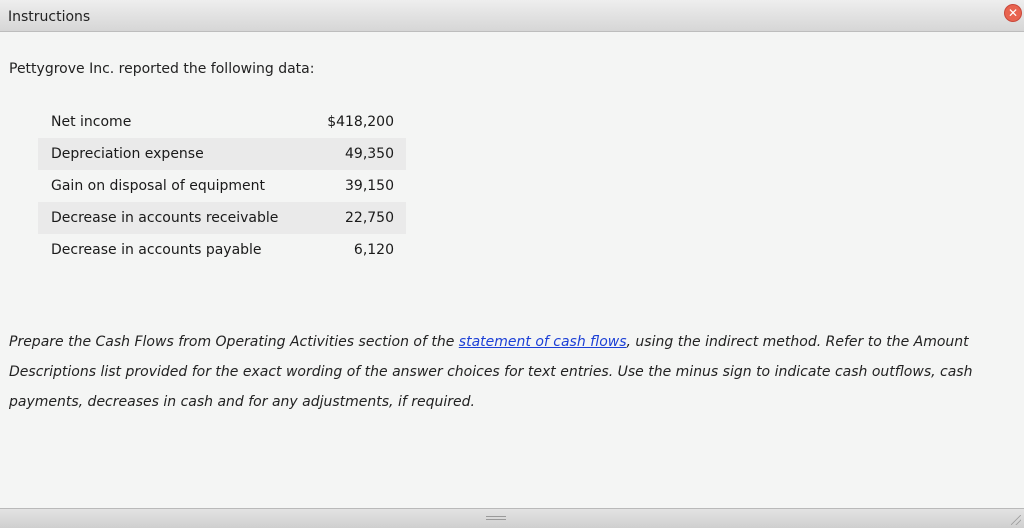 The image size is (1024, 528). I want to click on footer-bar, so click(512, 518).